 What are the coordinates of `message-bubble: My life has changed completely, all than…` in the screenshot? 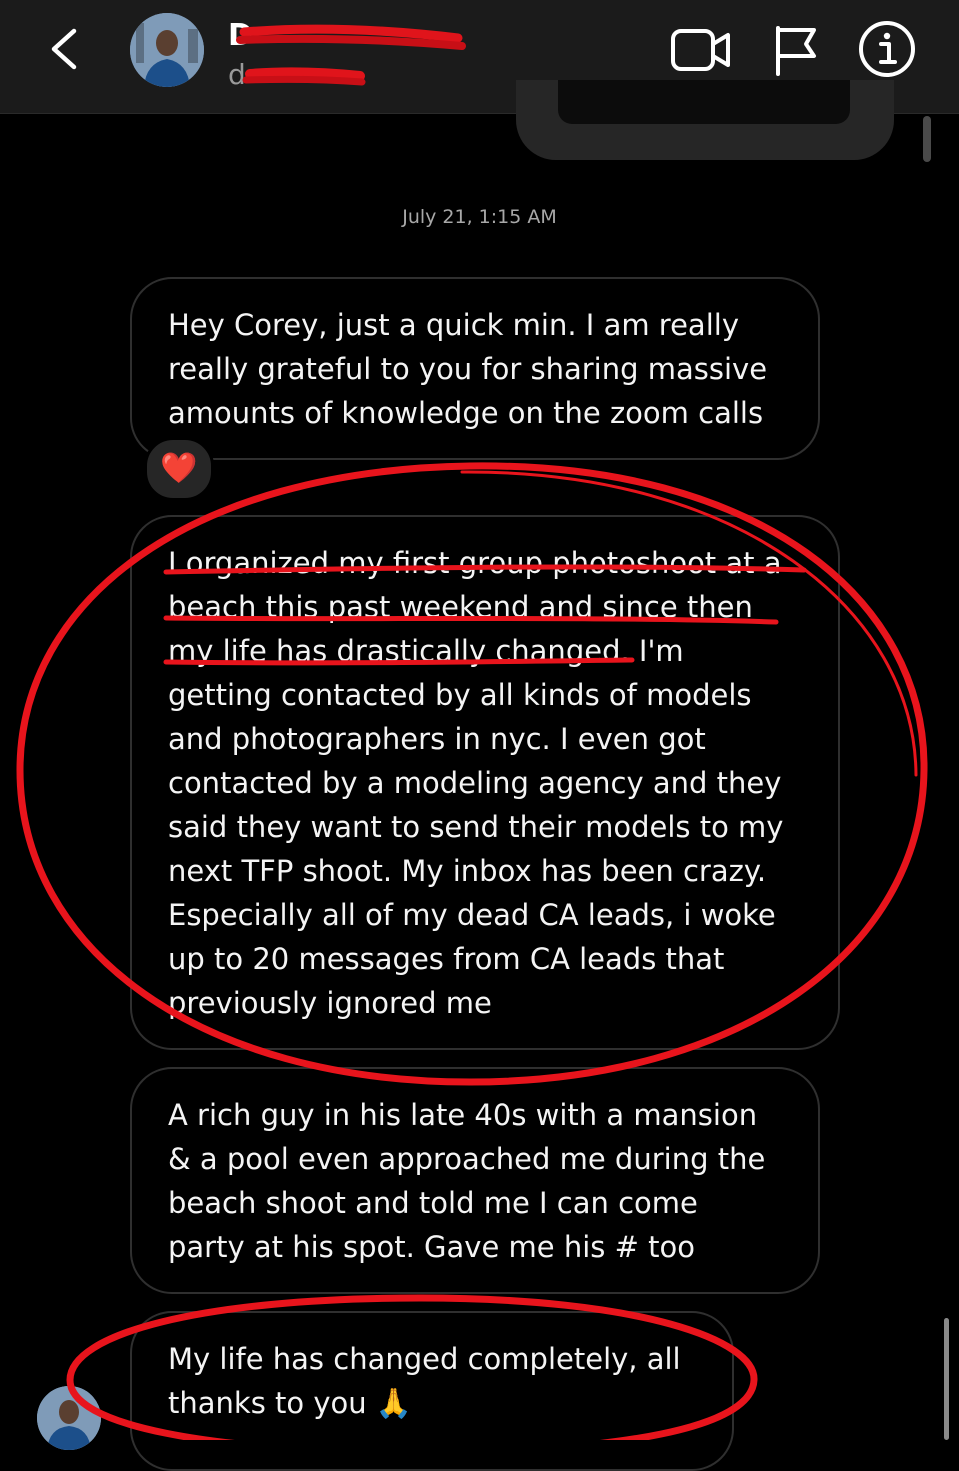 It's located at (432, 1391).